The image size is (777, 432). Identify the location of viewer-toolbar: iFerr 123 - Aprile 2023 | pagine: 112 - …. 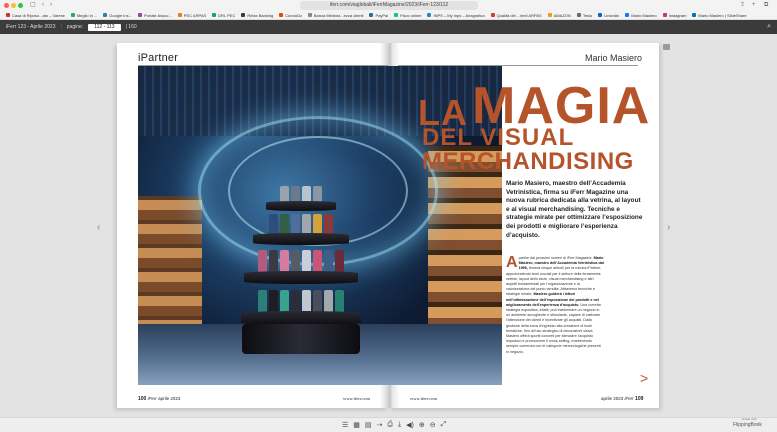
(388, 27).